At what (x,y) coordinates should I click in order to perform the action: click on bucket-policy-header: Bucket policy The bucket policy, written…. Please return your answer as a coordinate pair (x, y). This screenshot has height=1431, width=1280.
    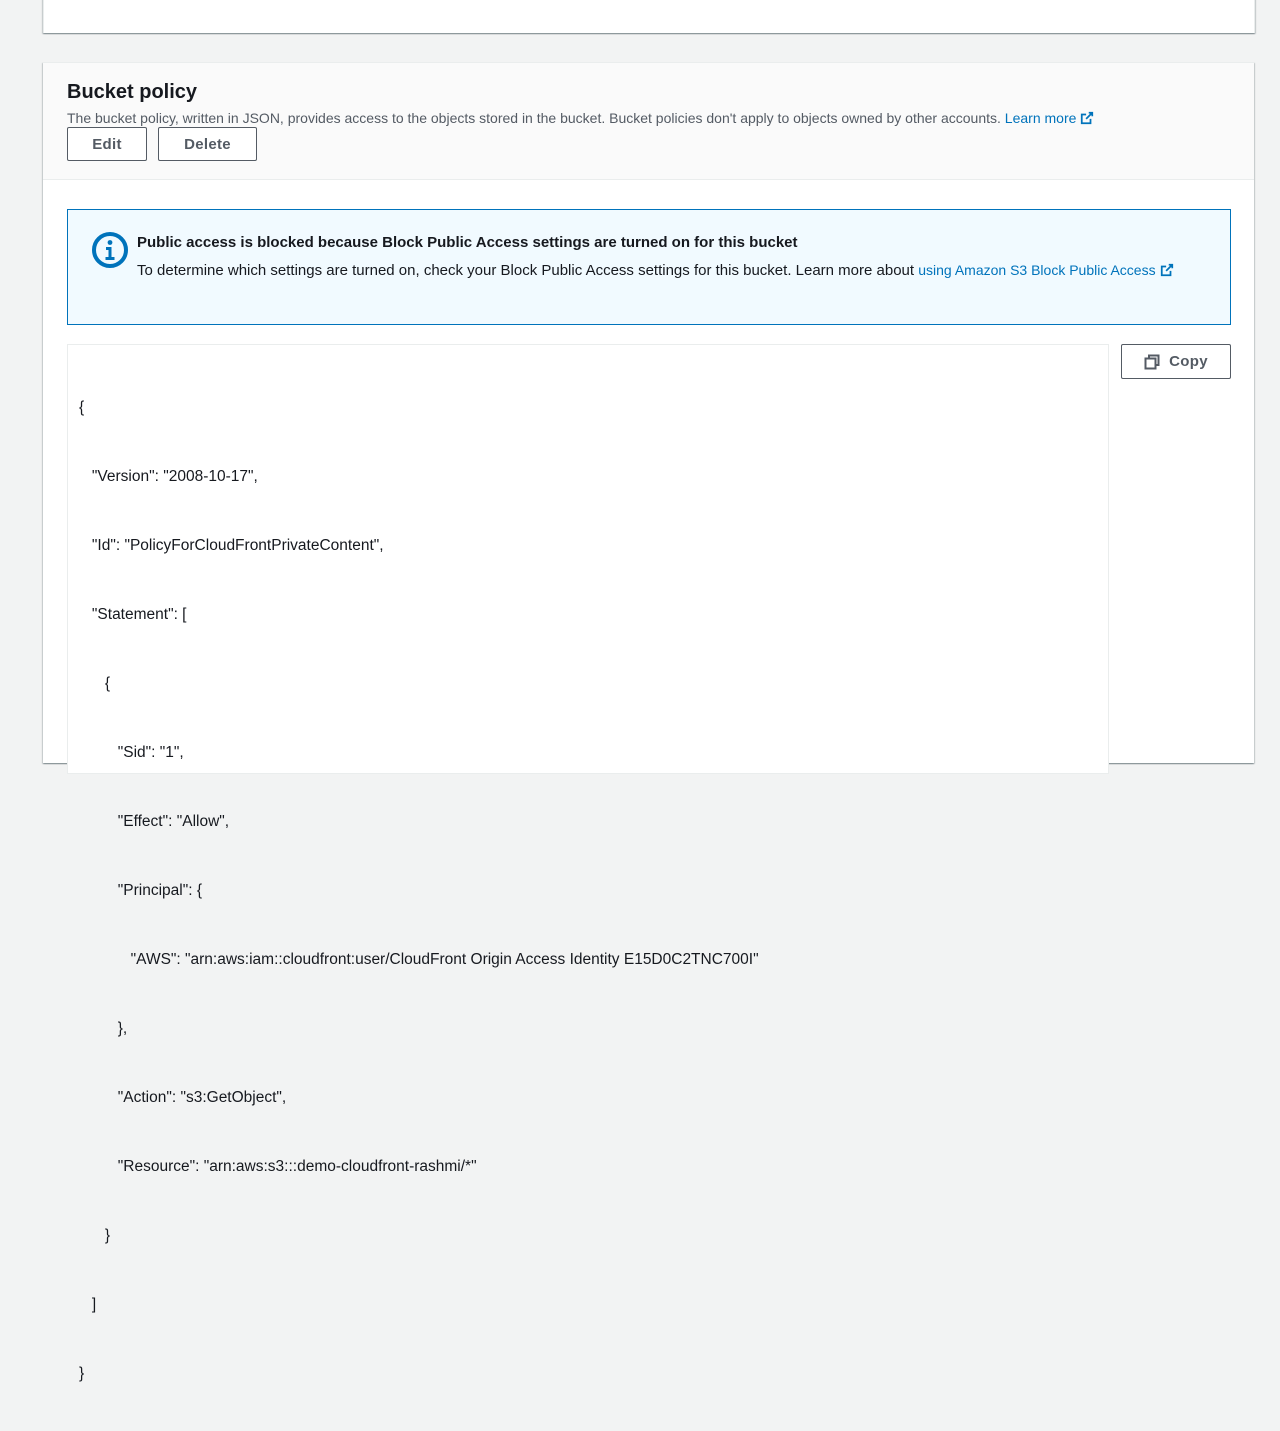
    Looking at the image, I should click on (648, 121).